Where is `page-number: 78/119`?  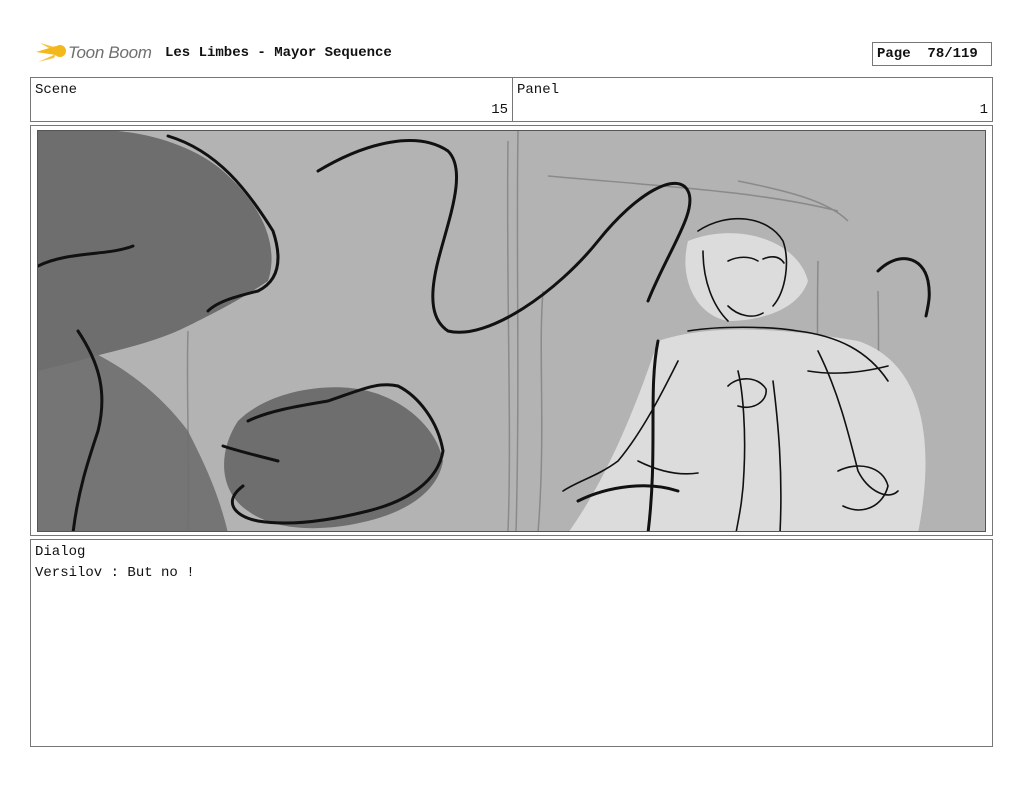
page-number: 78/119 is located at coordinates (952, 54).